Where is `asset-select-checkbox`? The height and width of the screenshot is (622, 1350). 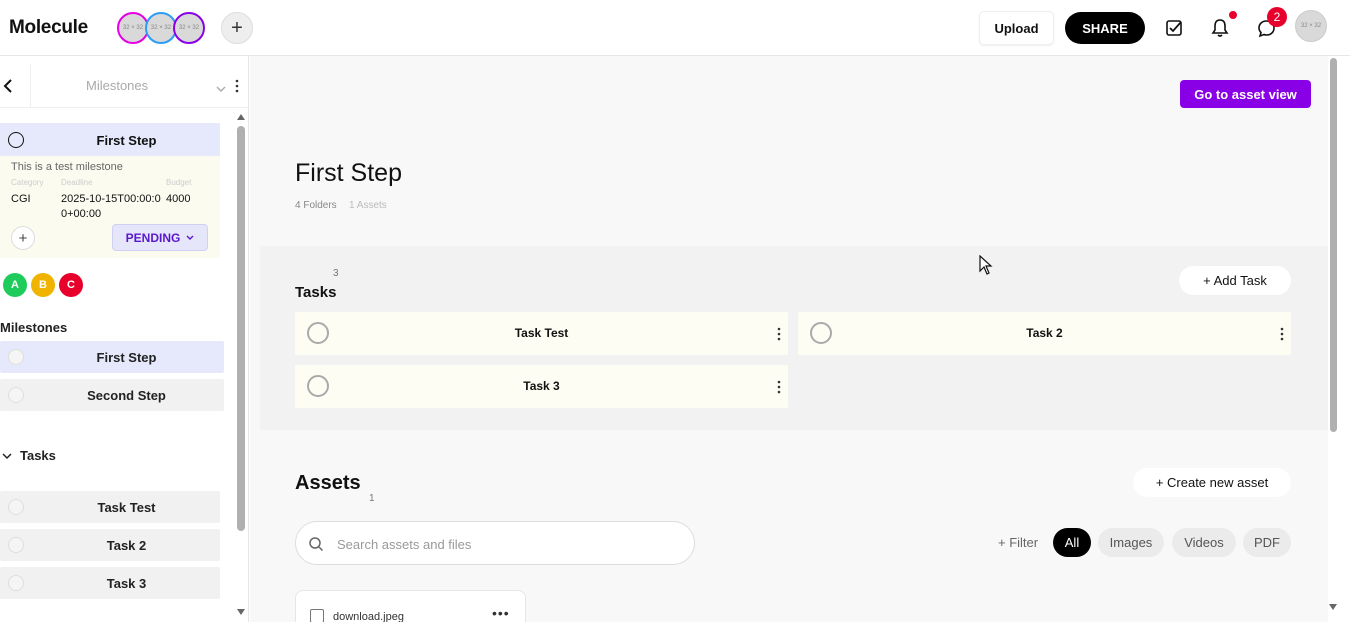 asset-select-checkbox is located at coordinates (317, 615).